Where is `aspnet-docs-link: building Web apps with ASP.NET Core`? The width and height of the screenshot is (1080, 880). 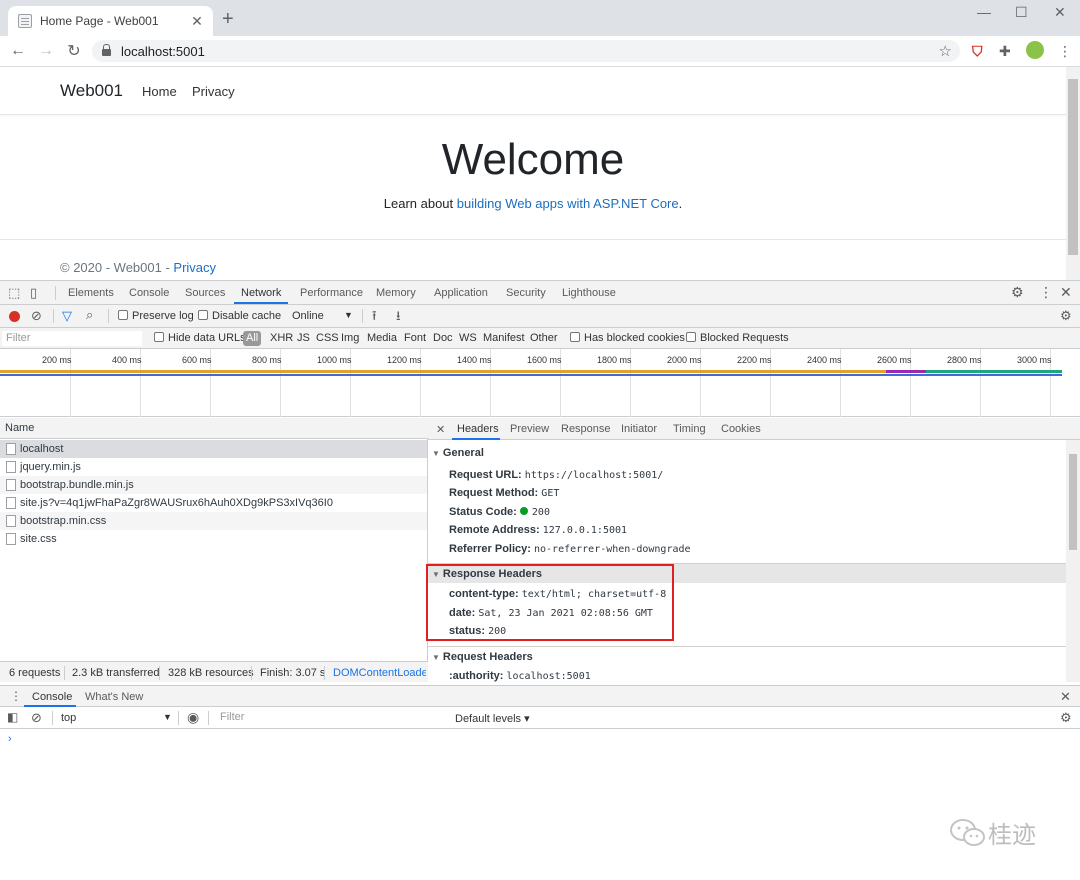 aspnet-docs-link: building Web apps with ASP.NET Core is located at coordinates (568, 203).